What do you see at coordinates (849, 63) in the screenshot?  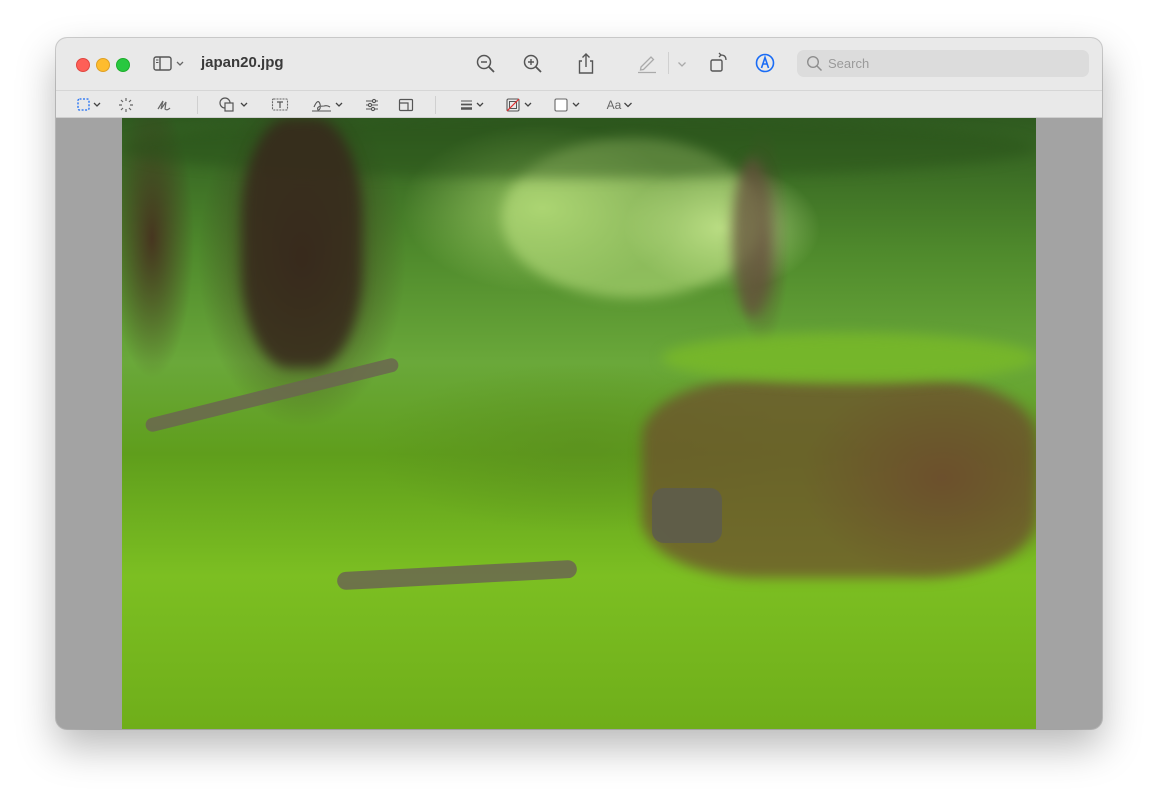 I see `search-placeholder: Search` at bounding box center [849, 63].